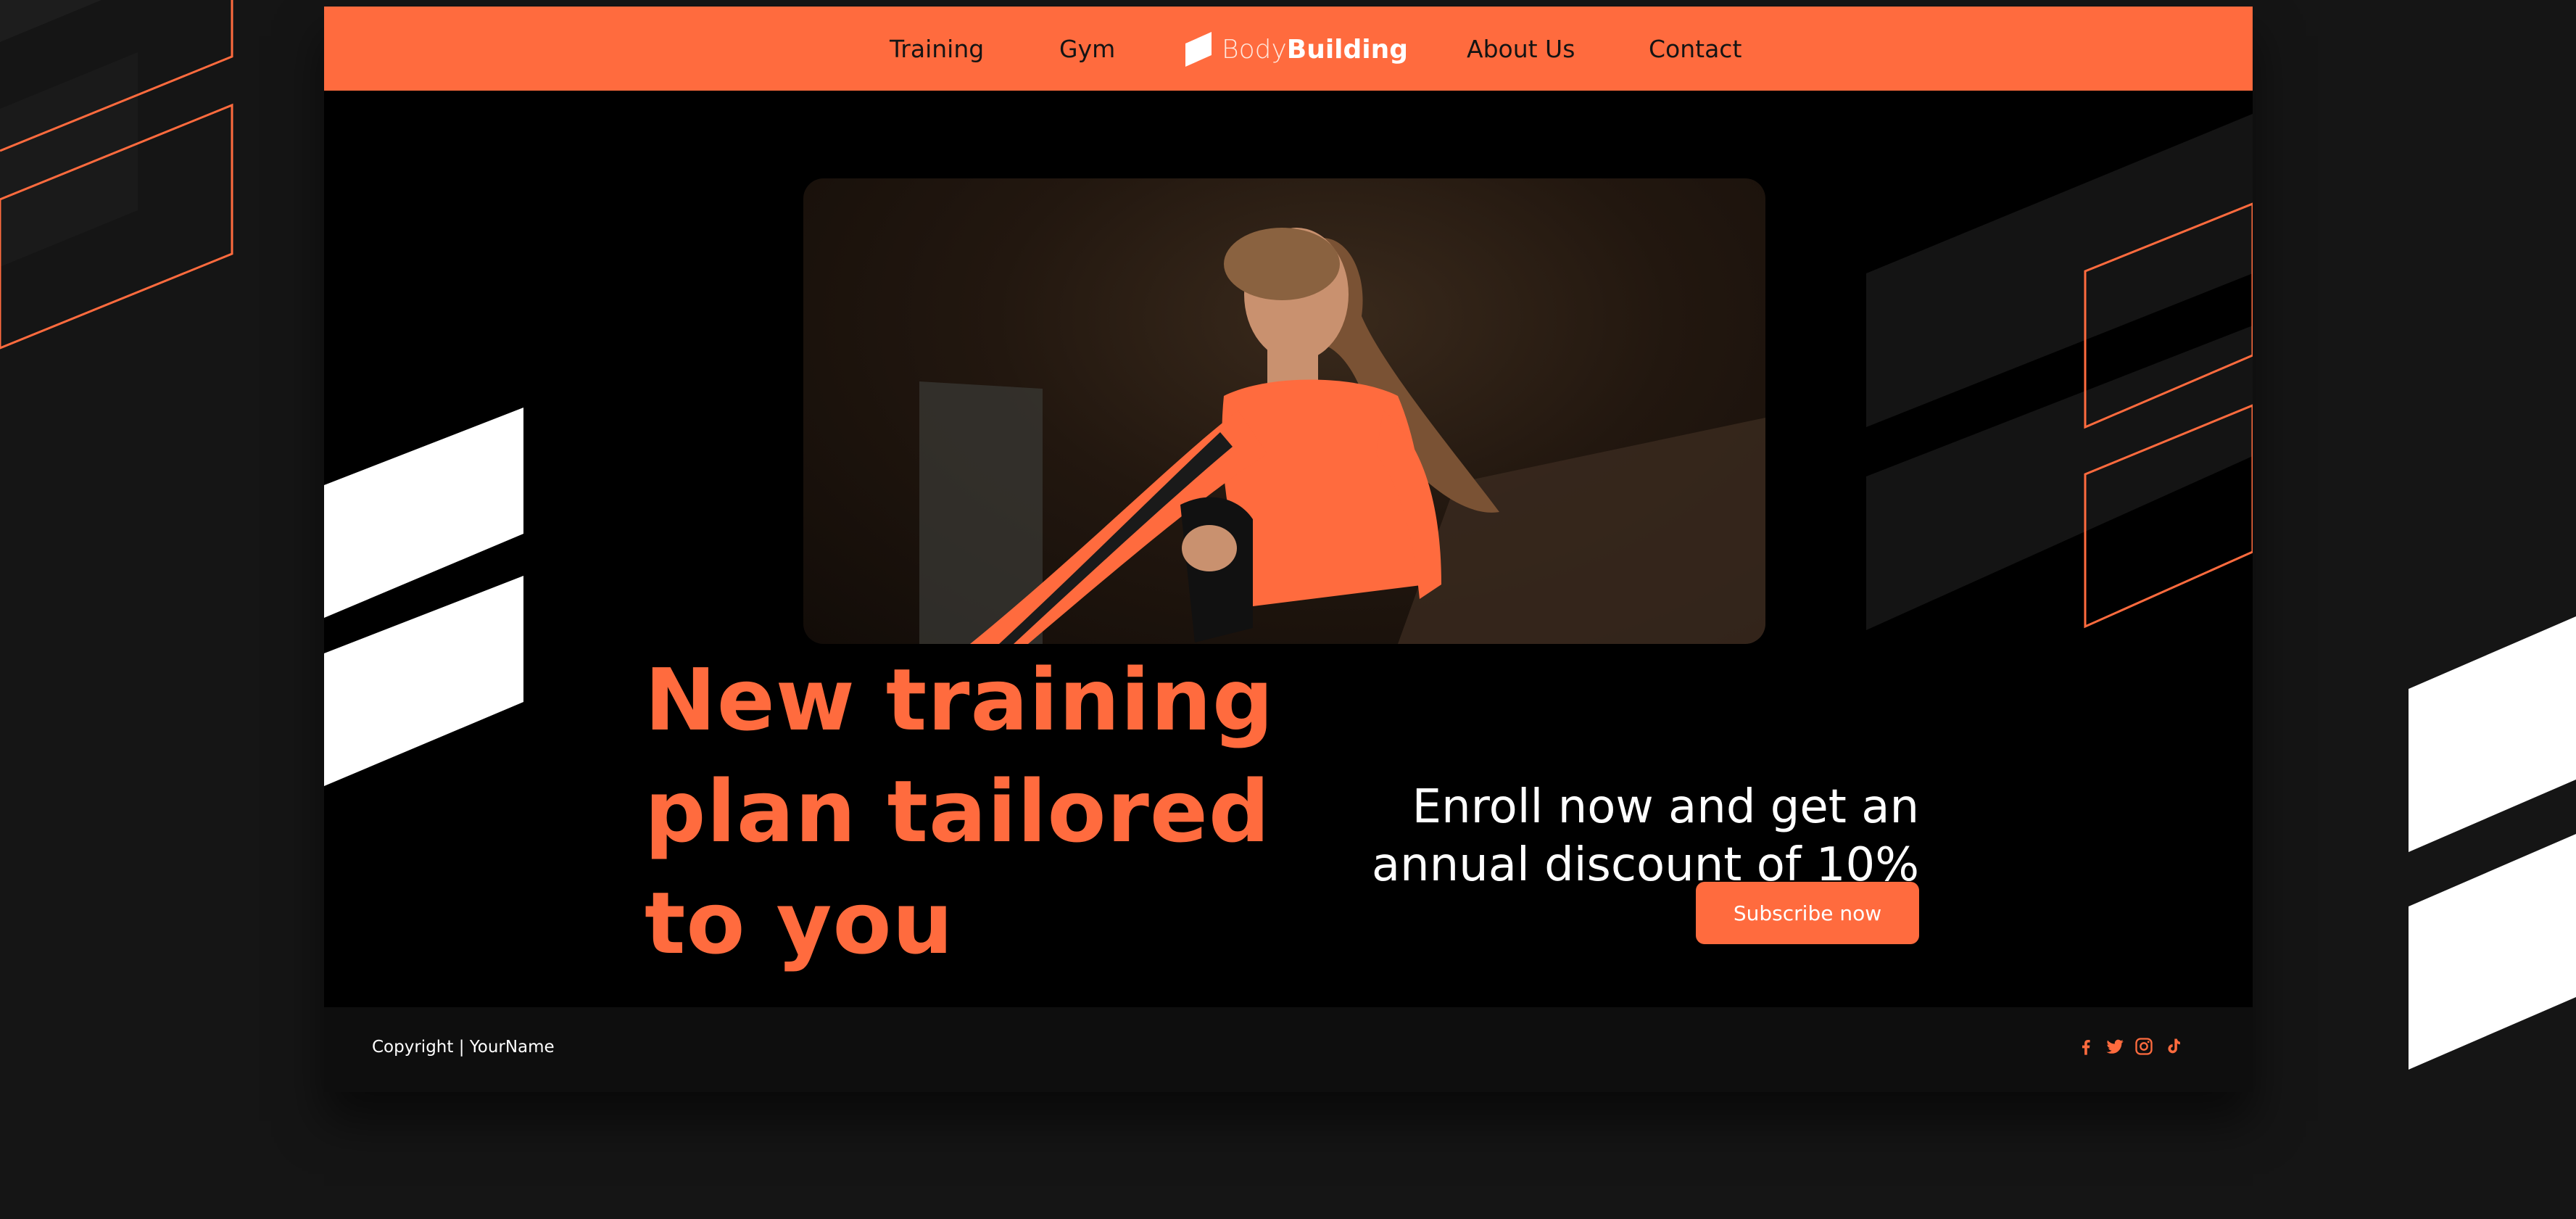 This screenshot has height=1219, width=2576. I want to click on brand-name-bold: Building, so click(1347, 49).